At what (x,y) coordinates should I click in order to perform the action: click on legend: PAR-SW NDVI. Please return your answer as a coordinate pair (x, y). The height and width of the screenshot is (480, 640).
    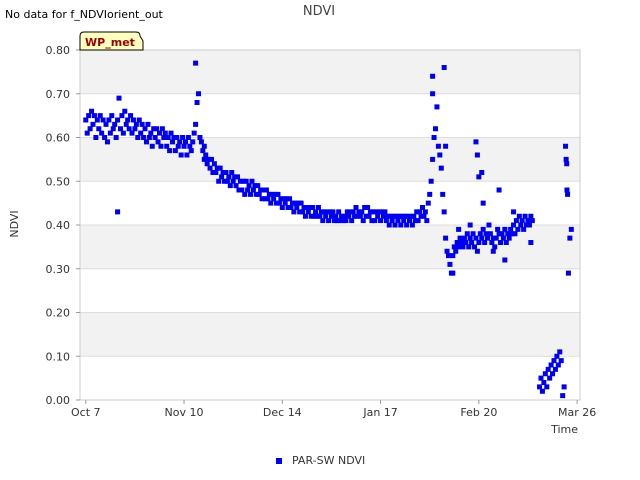
    Looking at the image, I should click on (320, 460).